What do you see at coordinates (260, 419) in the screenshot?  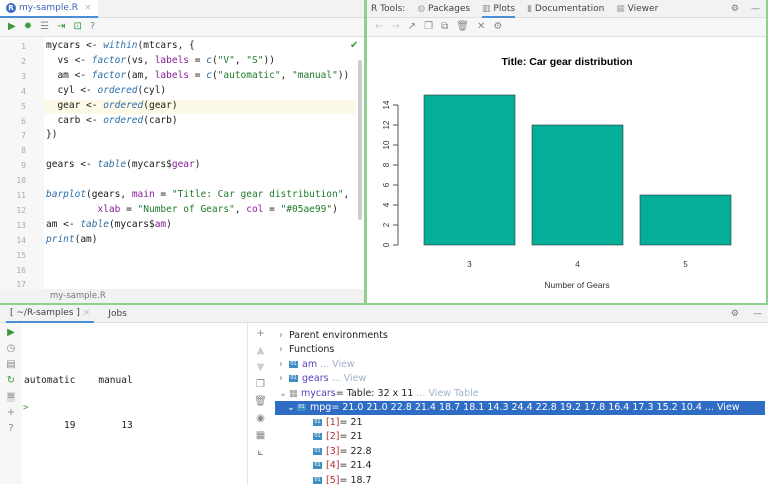 I see `watch-icon: ◉` at bounding box center [260, 419].